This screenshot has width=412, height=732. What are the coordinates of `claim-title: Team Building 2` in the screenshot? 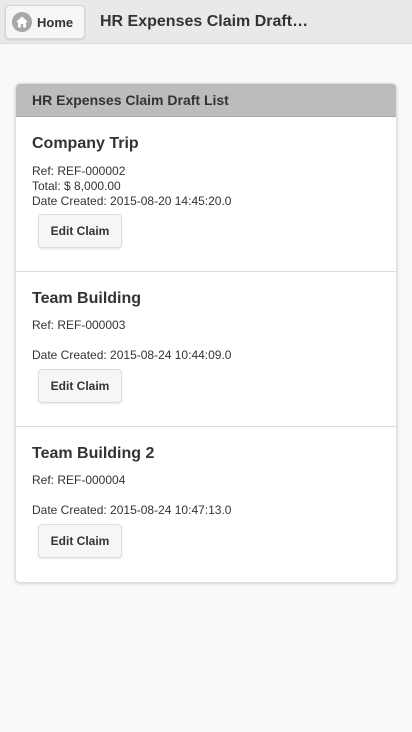 It's located at (93, 453).